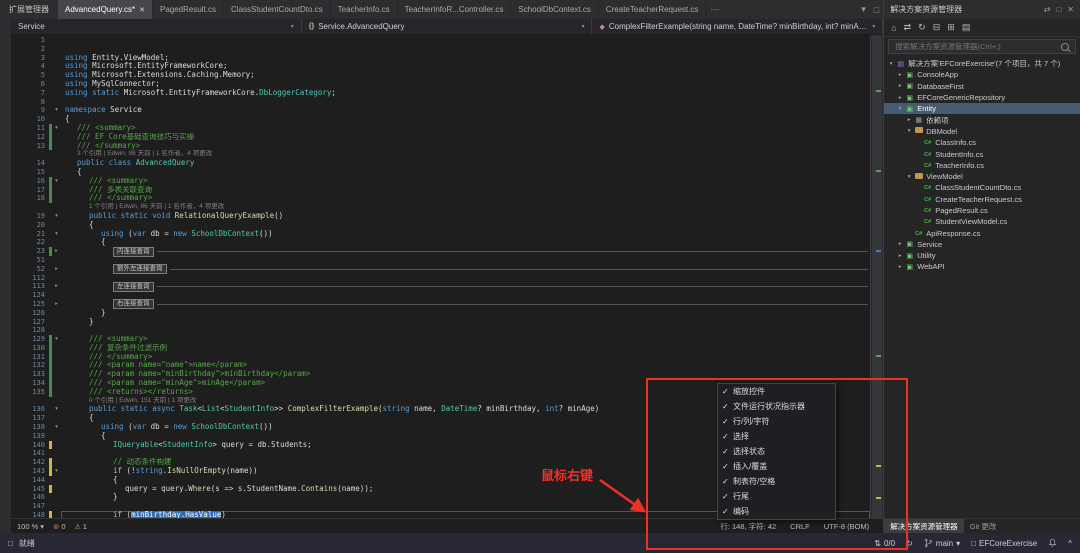 Image resolution: width=1080 pixels, height=553 pixels. I want to click on code-line: 1 个引用 | Edwin, 86 天前 | 1 名作者，4 项更改, so click(440, 207).